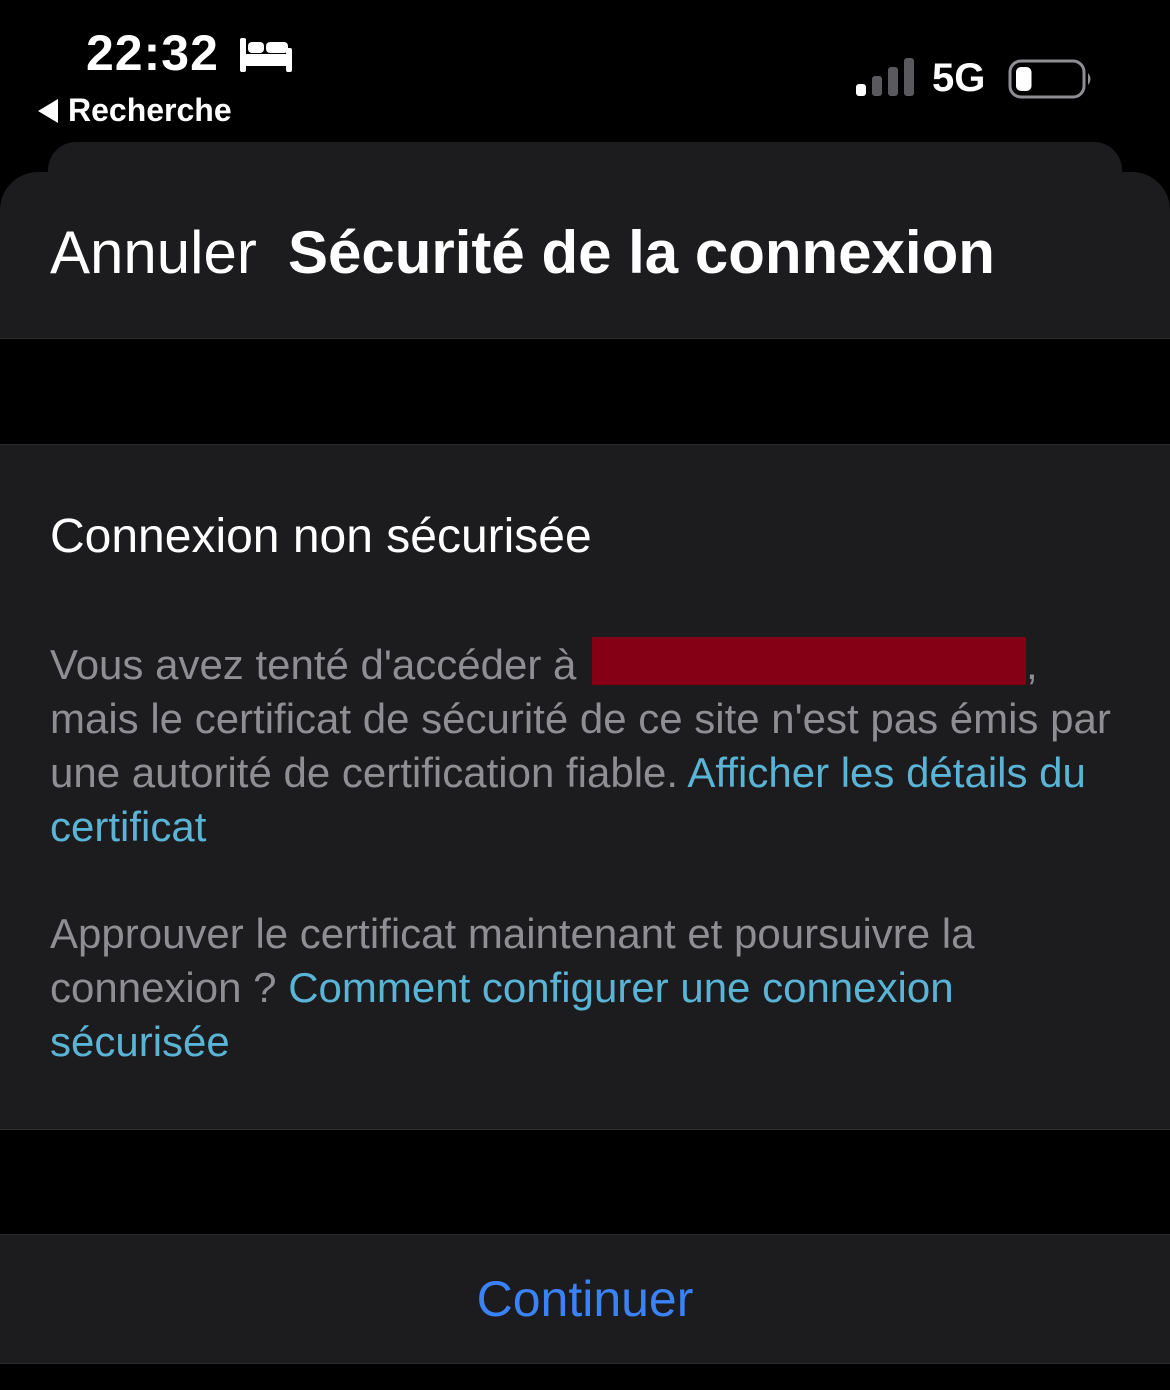 This screenshot has width=1170, height=1390. Describe the element at coordinates (885, 77) in the screenshot. I see `signal-icon` at that location.